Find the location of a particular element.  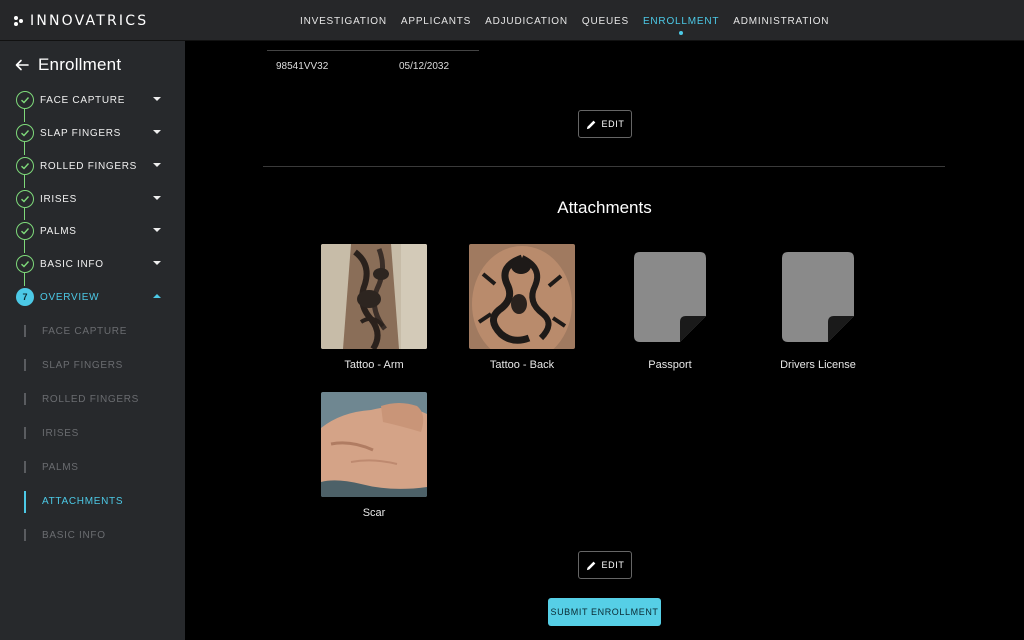

overview-item-attachments: ATTACHMENTS is located at coordinates (92, 502).